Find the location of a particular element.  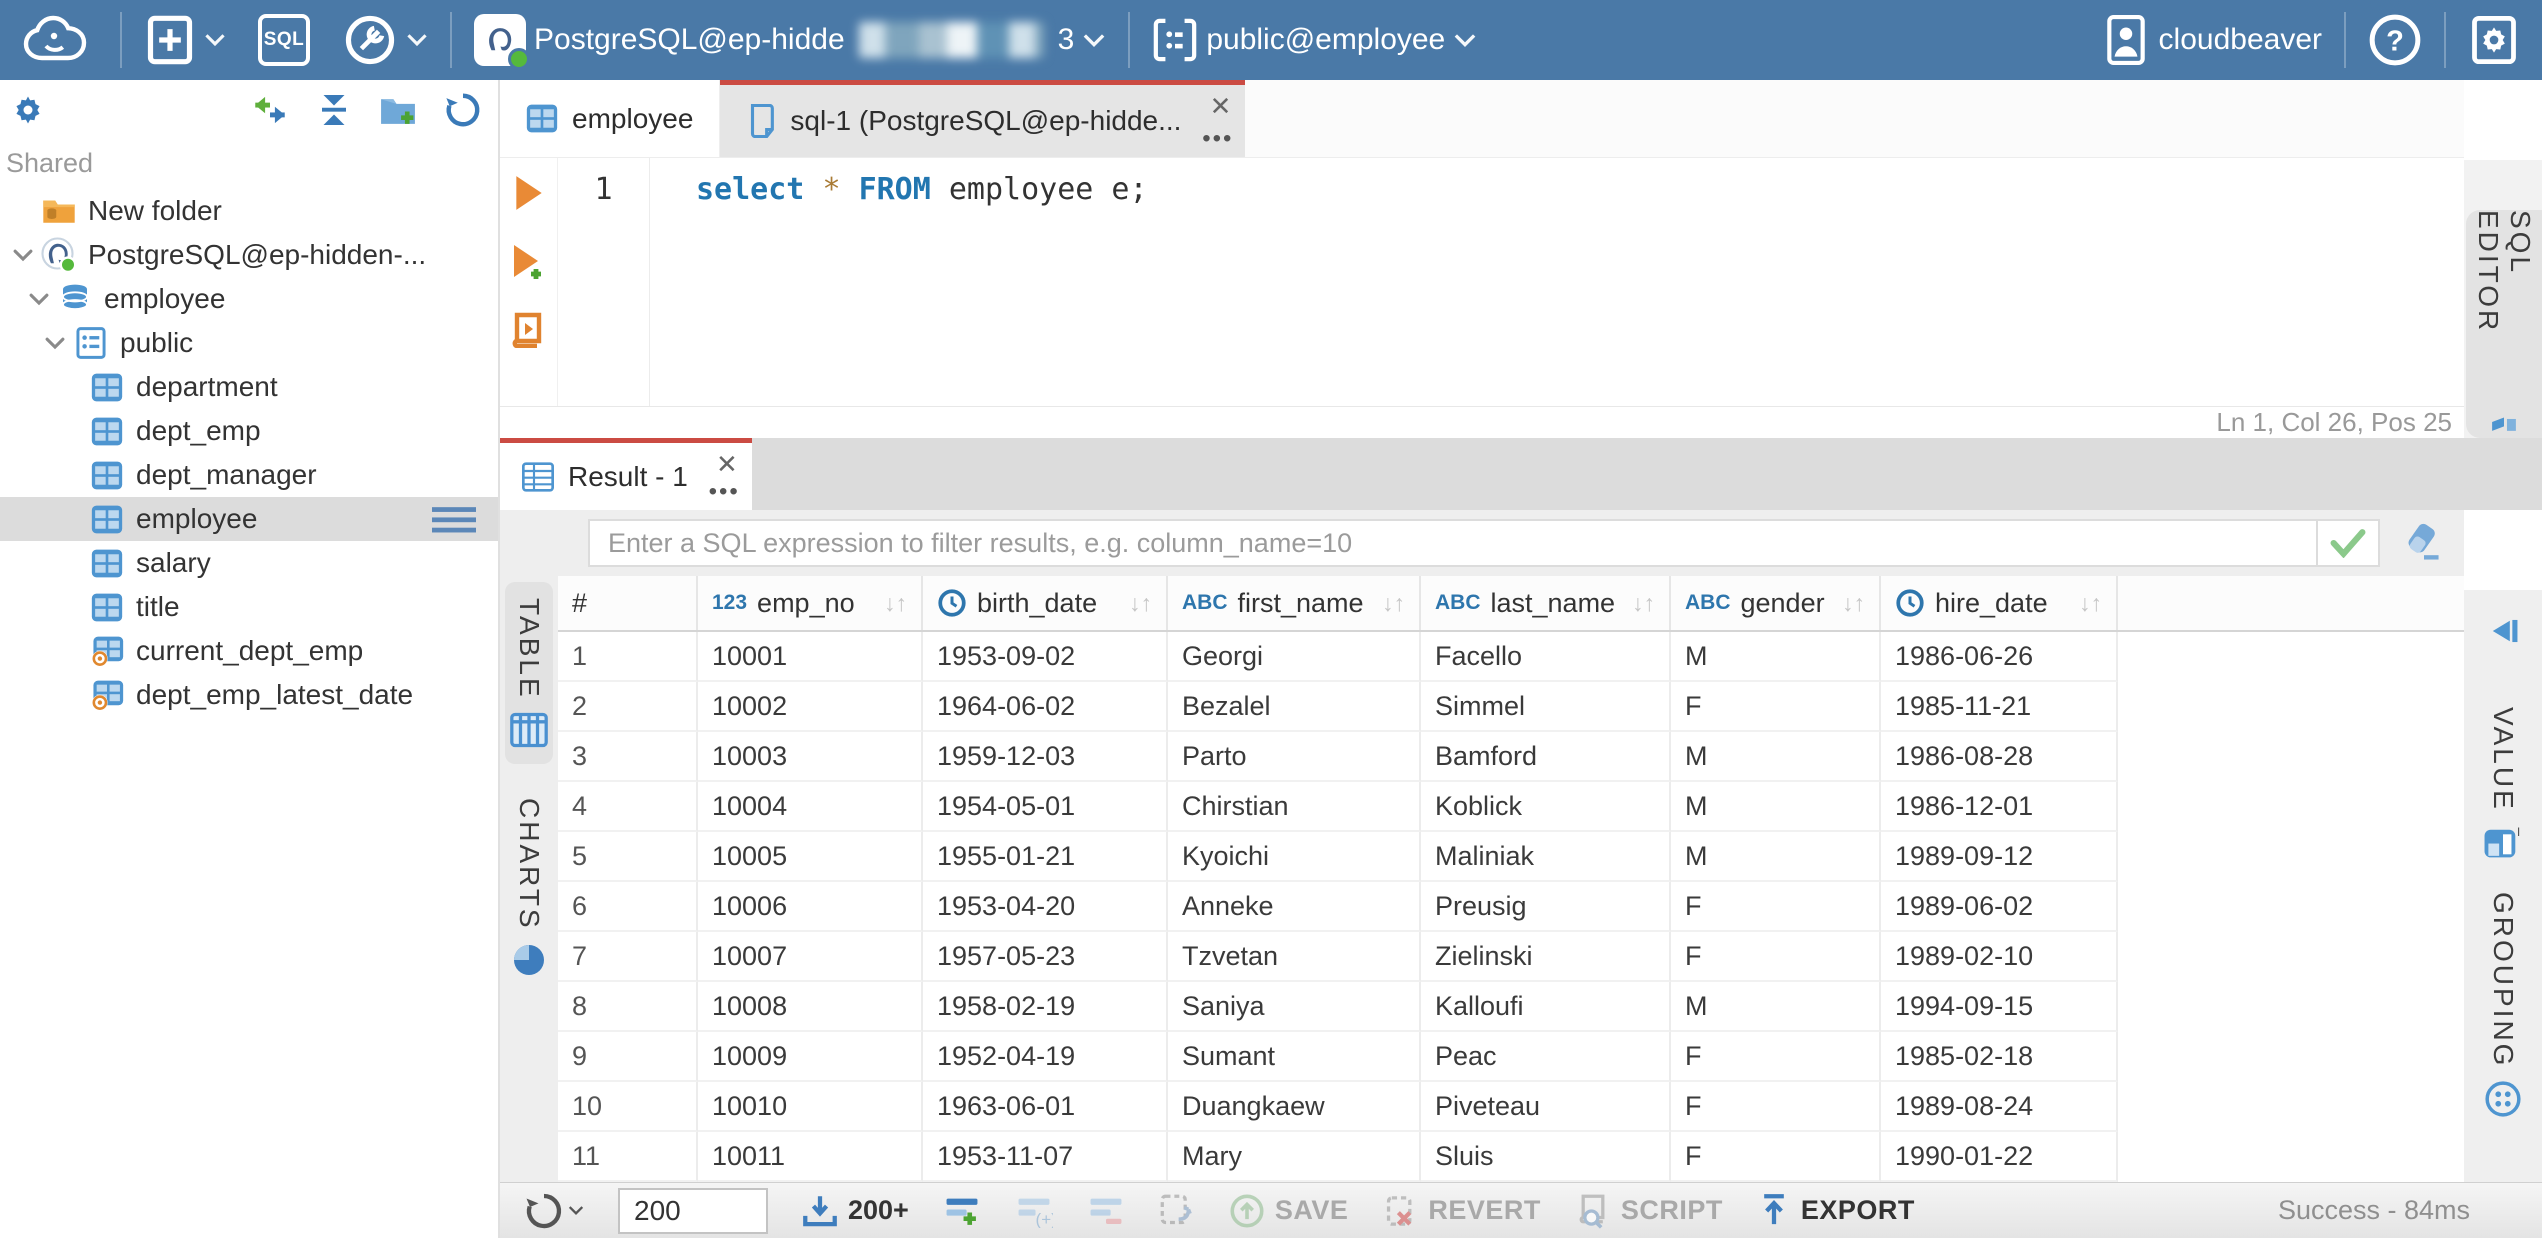

cell: Kyoichi is located at coordinates (1294, 857).